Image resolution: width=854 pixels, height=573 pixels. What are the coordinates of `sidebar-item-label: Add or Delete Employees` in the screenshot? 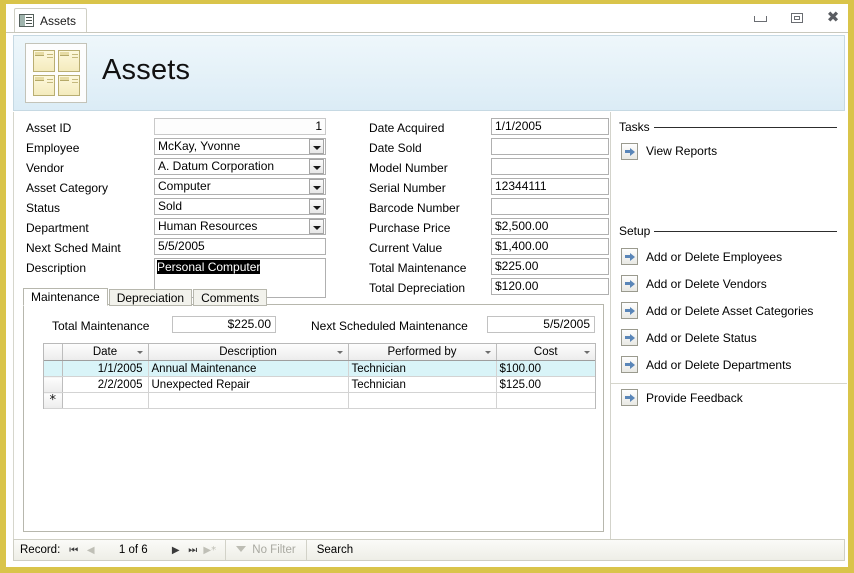 It's located at (714, 256).